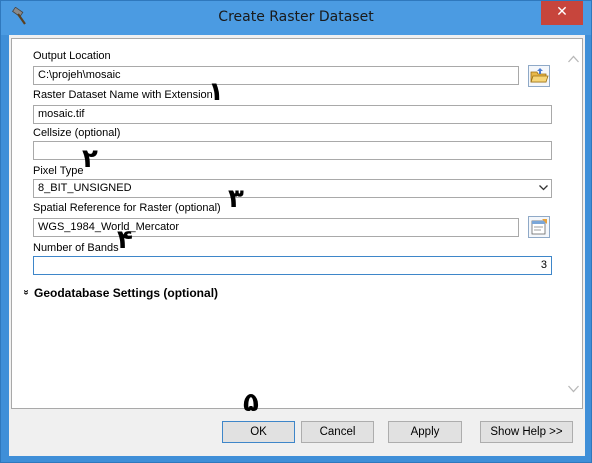  I want to click on cancel-button: Cancel, so click(337, 432).